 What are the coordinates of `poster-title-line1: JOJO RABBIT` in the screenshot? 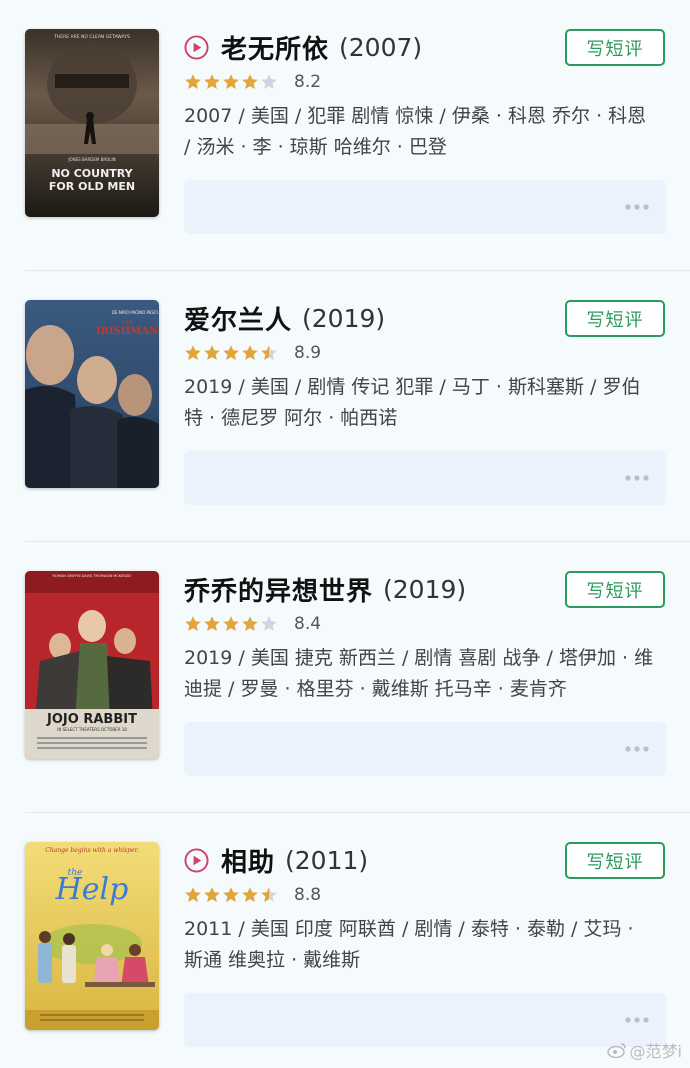 It's located at (91, 719).